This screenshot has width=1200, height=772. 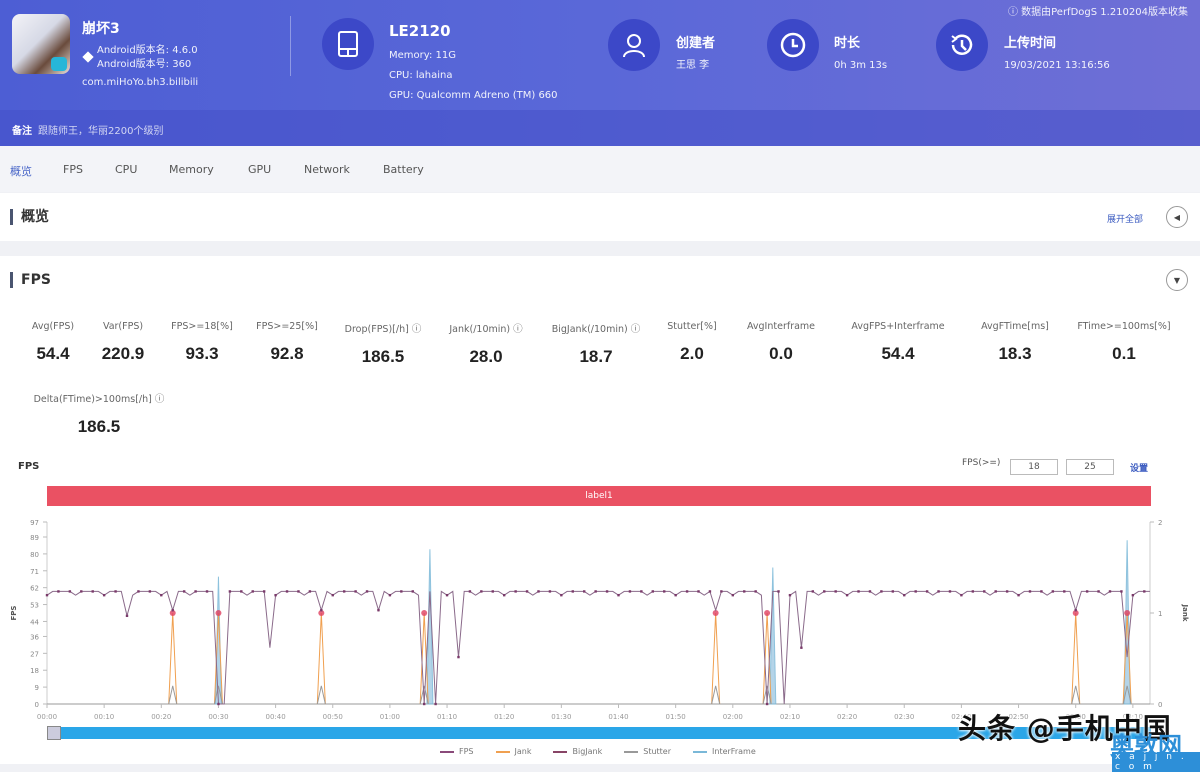 I want to click on collapse-button: ◀, so click(x=1177, y=217).